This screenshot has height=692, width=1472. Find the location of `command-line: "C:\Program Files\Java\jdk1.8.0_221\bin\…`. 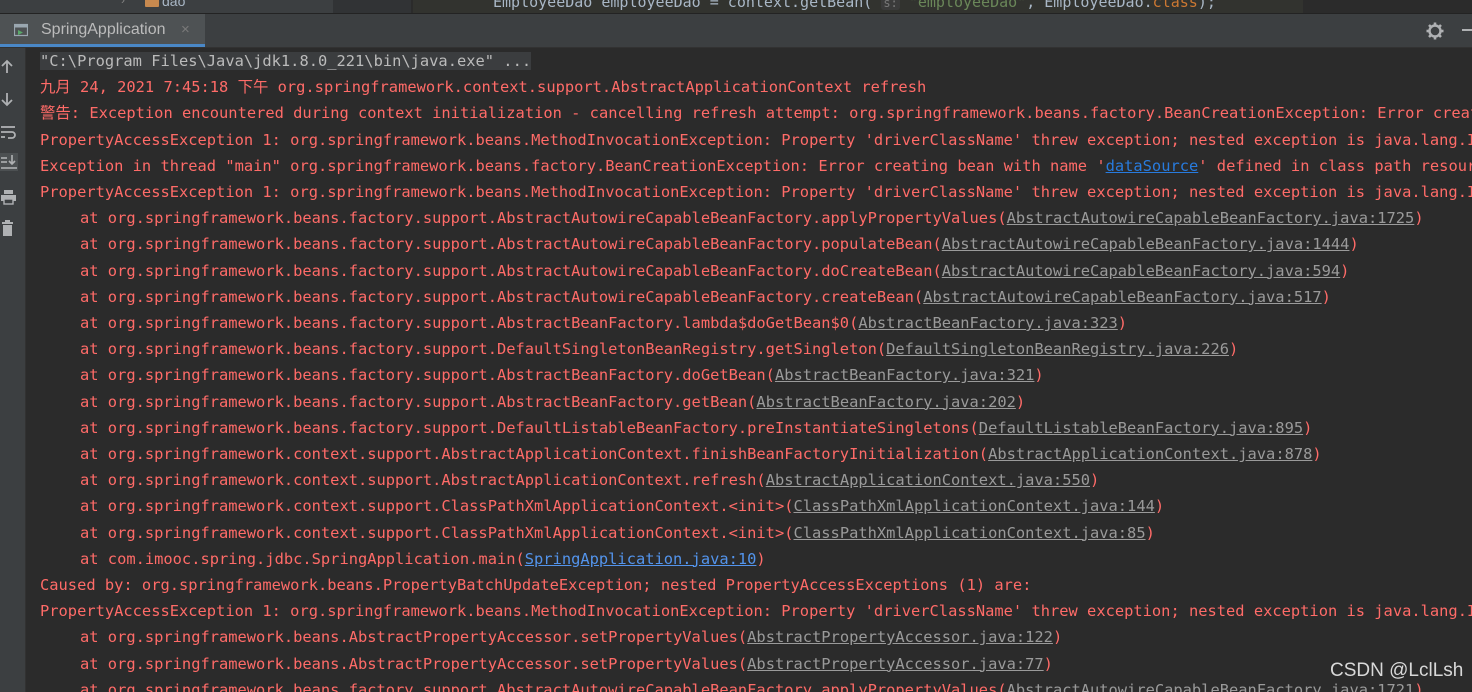

command-line: "C:\Program Files\Java\jdk1.8.0_221\bin\… is located at coordinates (286, 61).